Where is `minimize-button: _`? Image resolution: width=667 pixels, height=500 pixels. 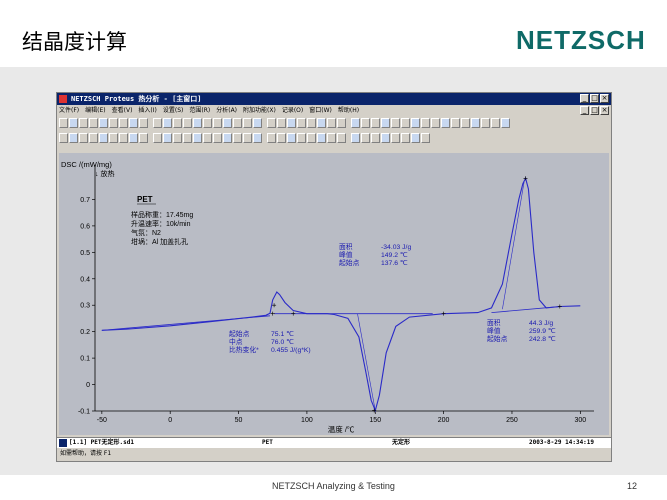
minimize-button: _ is located at coordinates (584, 98).